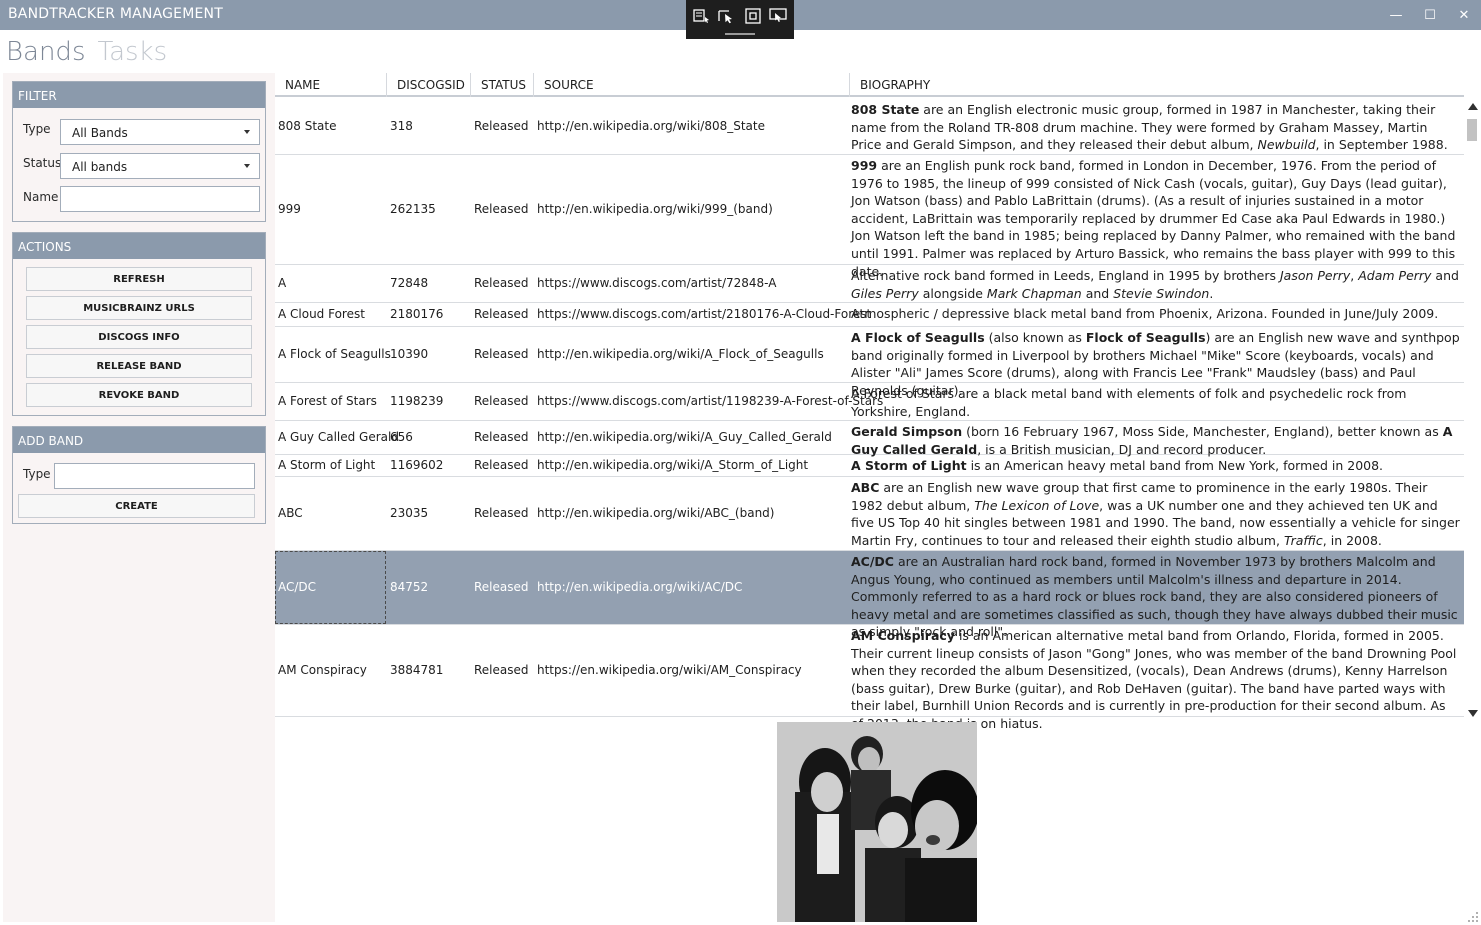  I want to click on discogs-info-button: DISCOGS INFO, so click(139, 337).